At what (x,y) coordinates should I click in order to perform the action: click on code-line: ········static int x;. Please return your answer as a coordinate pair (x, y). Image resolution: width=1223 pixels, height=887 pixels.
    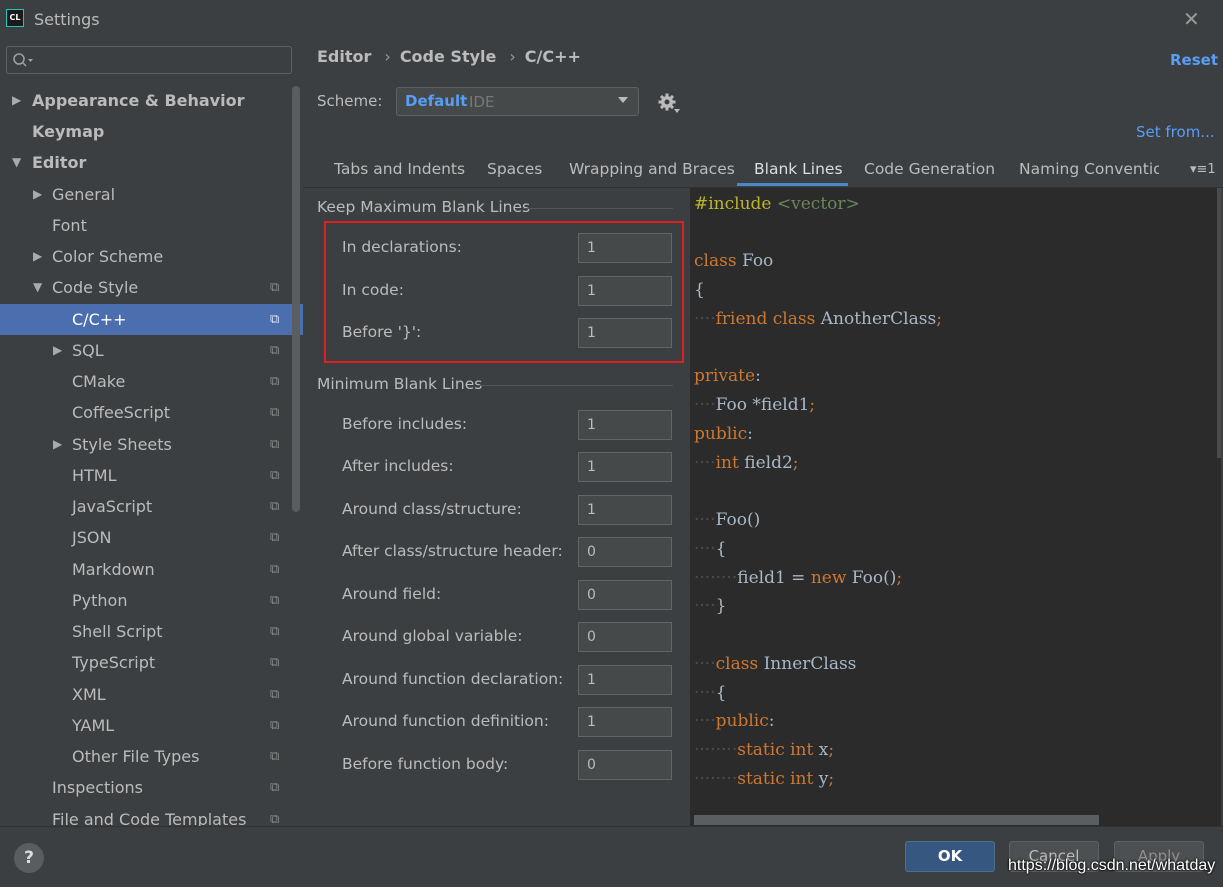
    Looking at the image, I should click on (764, 750).